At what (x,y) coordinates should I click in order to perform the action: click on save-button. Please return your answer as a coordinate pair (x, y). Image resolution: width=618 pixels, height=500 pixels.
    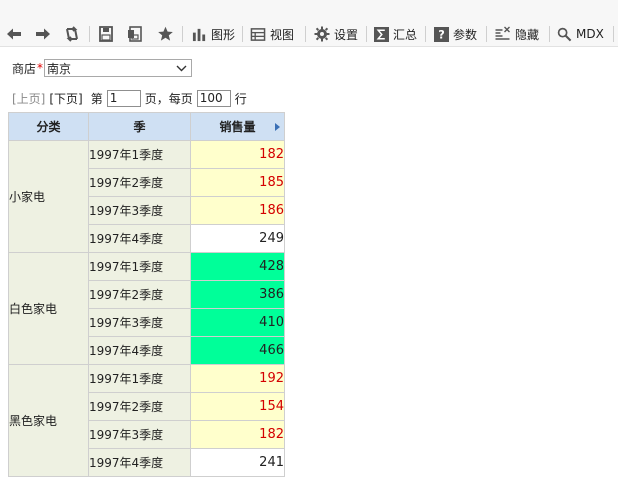
    Looking at the image, I should click on (106, 34).